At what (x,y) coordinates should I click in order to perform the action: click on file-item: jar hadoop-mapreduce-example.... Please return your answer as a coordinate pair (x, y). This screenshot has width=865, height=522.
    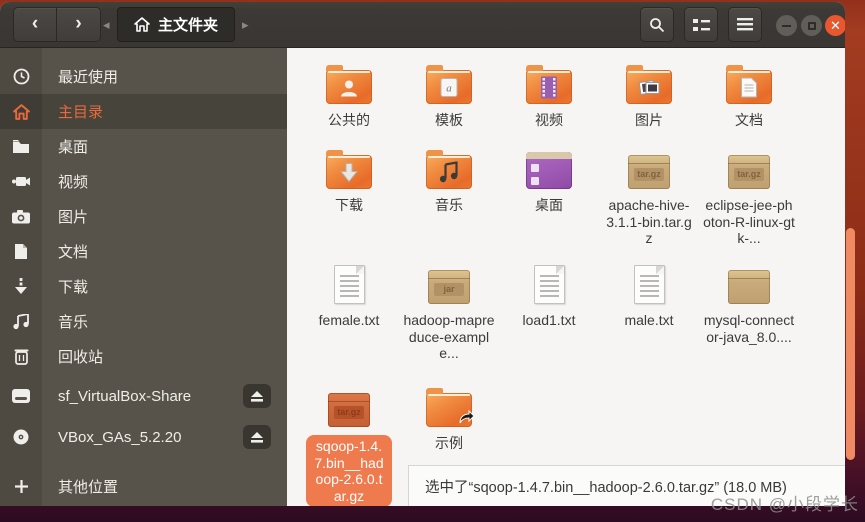
    Looking at the image, I should click on (449, 310).